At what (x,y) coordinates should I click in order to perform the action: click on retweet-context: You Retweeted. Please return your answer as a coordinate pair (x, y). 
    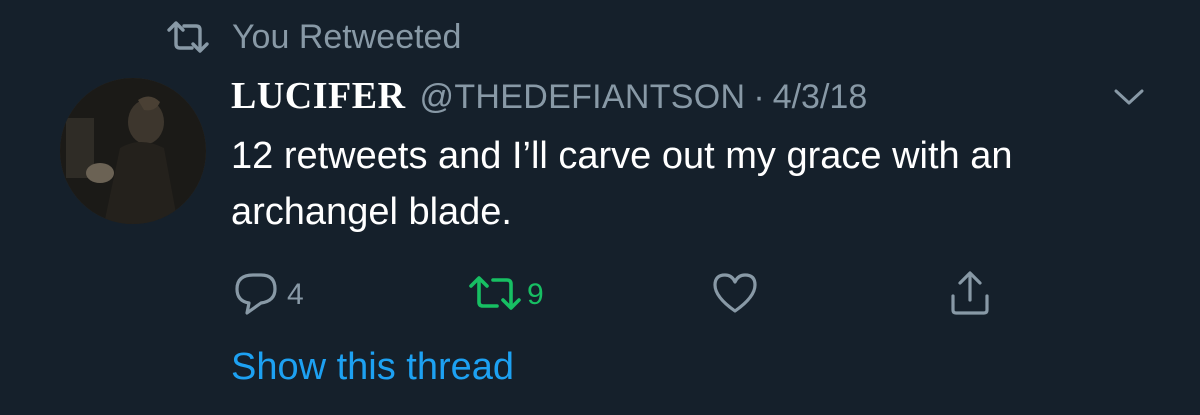
    Looking at the image, I should click on (313, 37).